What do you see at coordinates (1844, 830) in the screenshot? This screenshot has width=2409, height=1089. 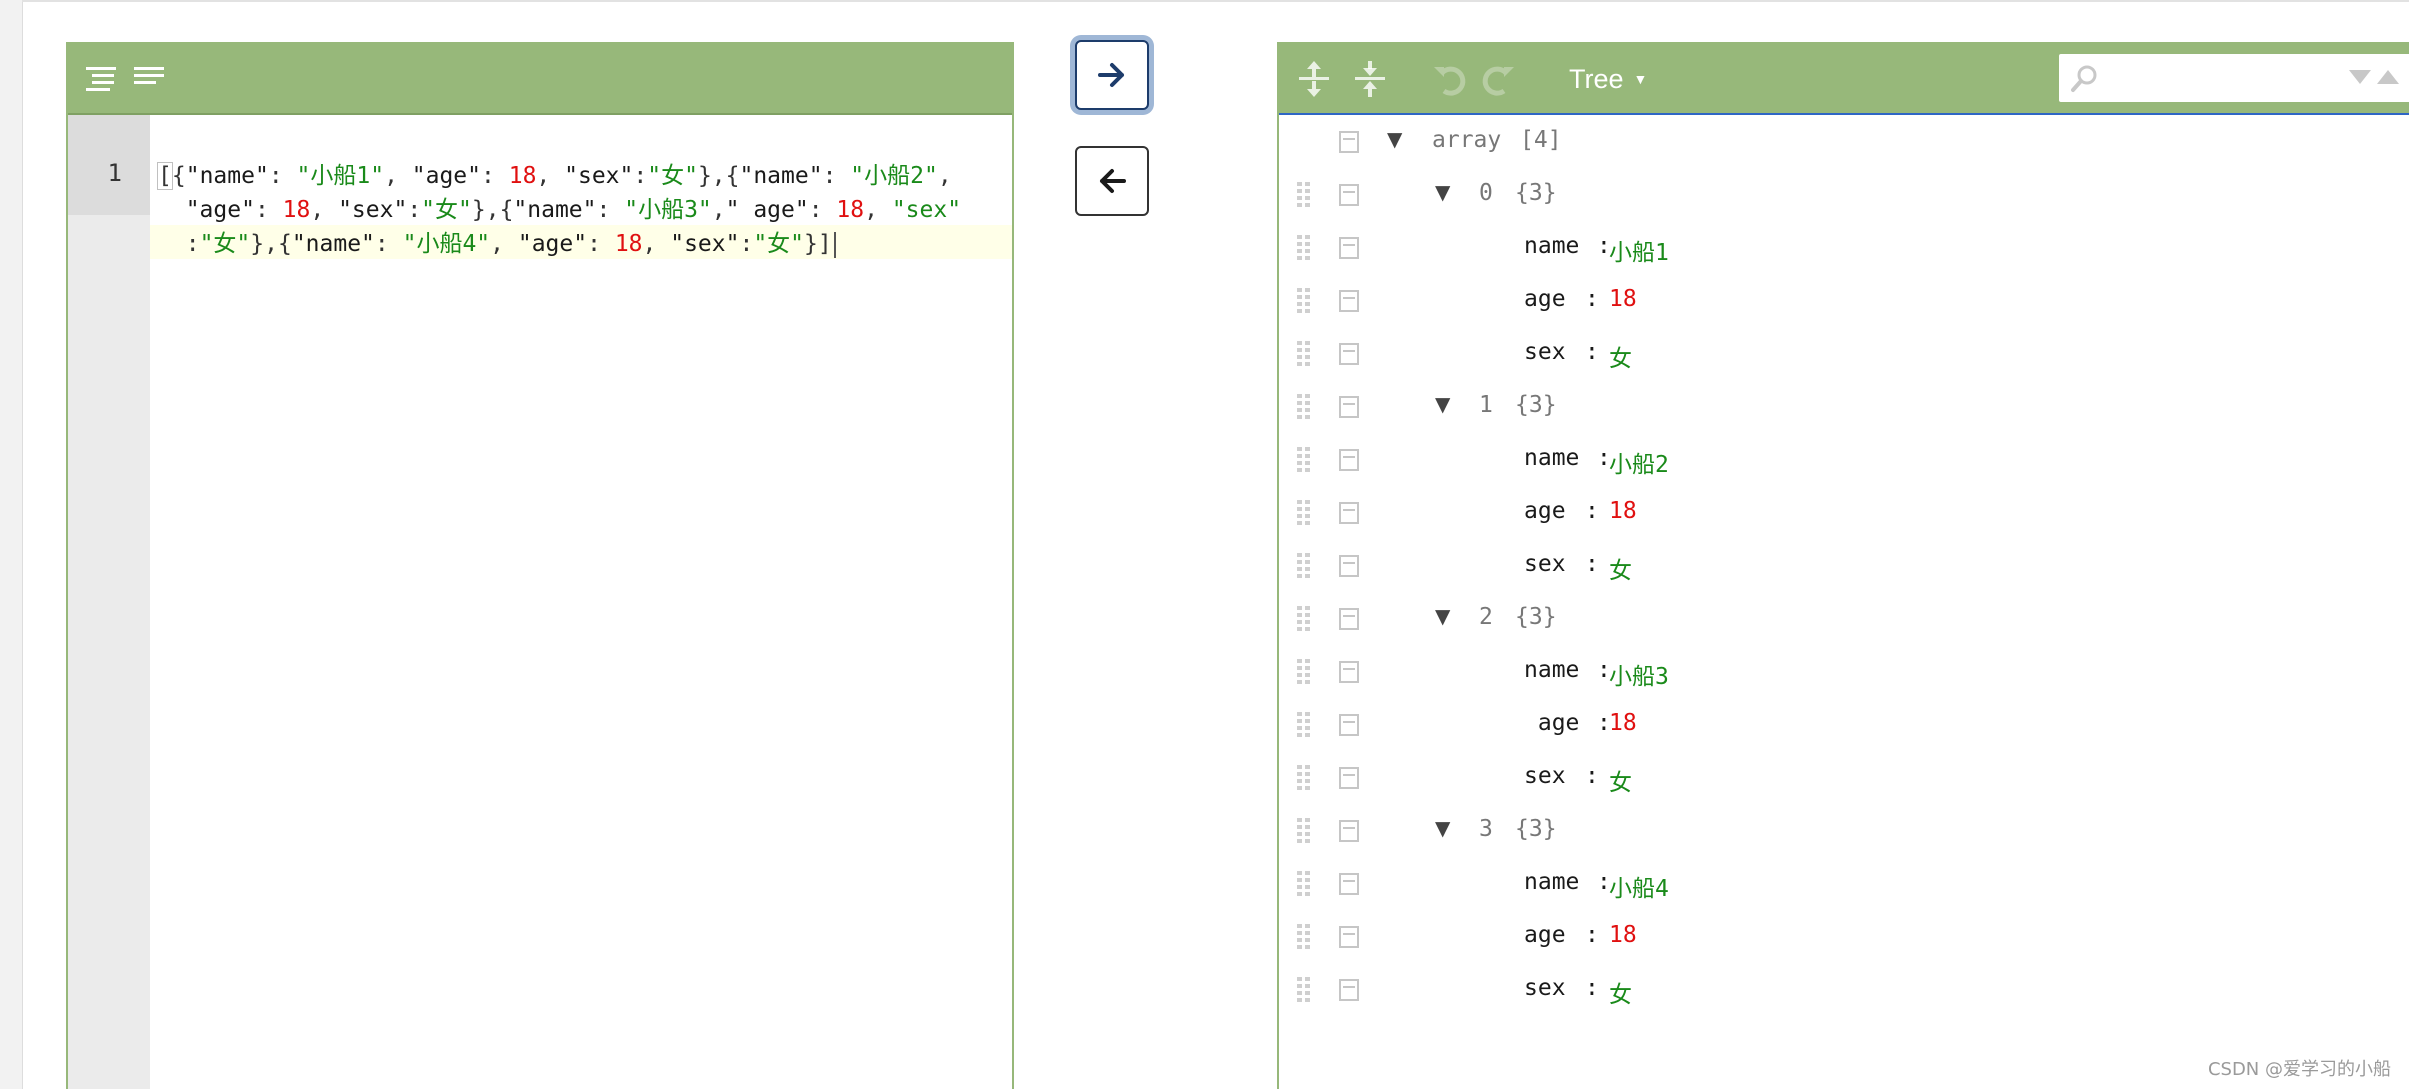 I see `tree-row-item-3: ▼ 3 {3}` at bounding box center [1844, 830].